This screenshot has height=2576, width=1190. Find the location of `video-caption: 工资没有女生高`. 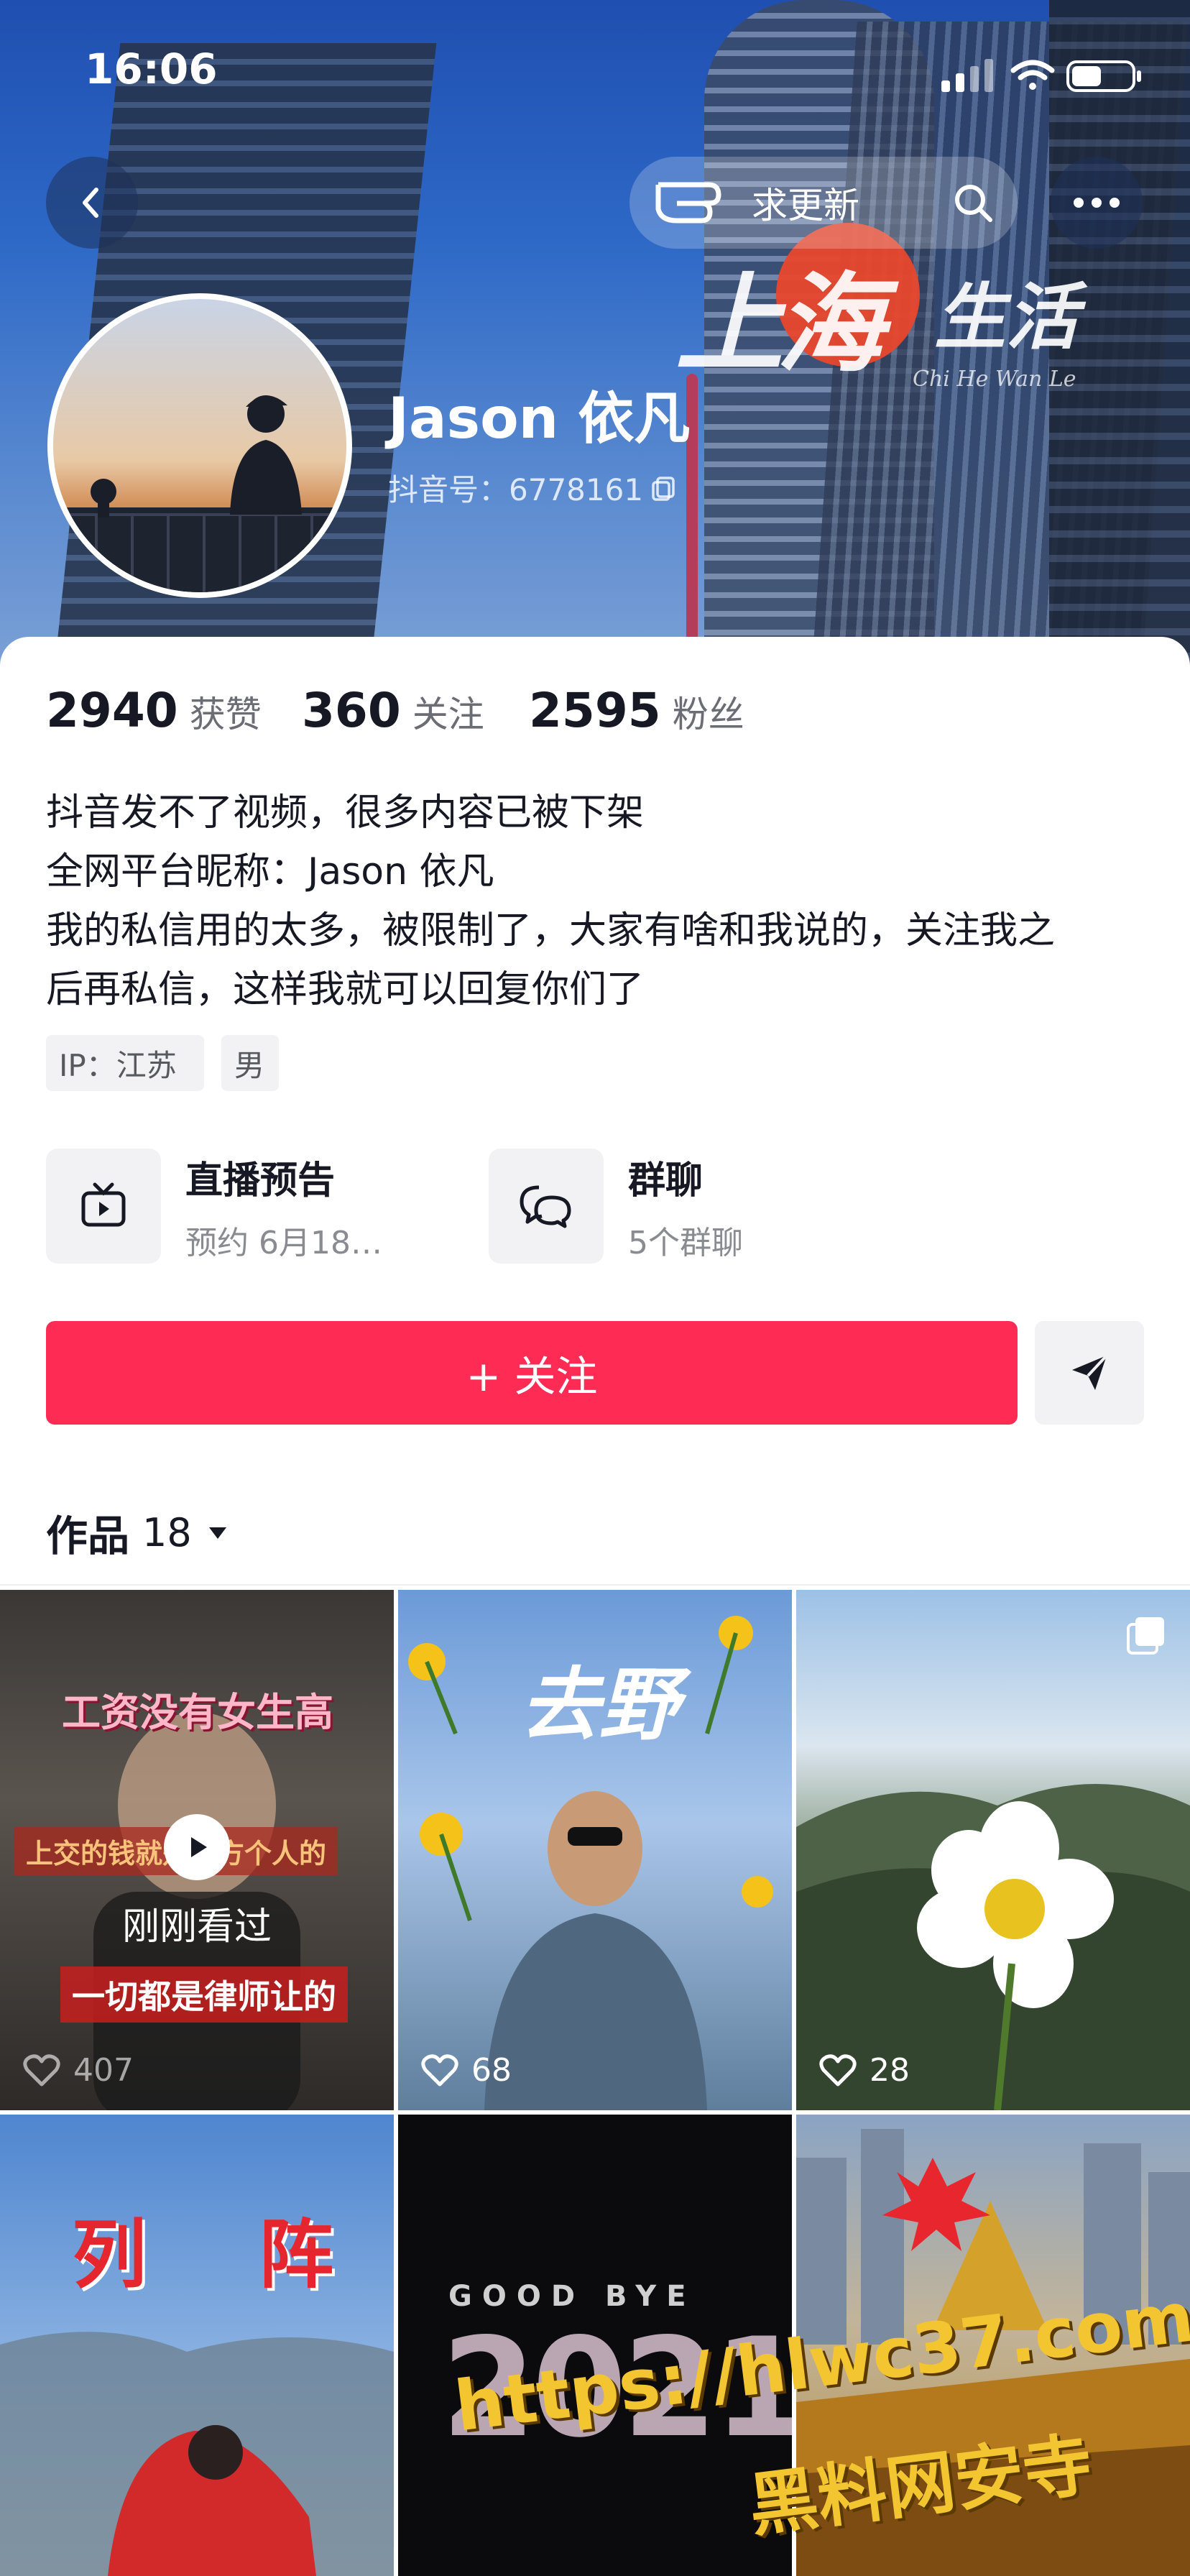

video-caption: 工资没有女生高 is located at coordinates (197, 1712).